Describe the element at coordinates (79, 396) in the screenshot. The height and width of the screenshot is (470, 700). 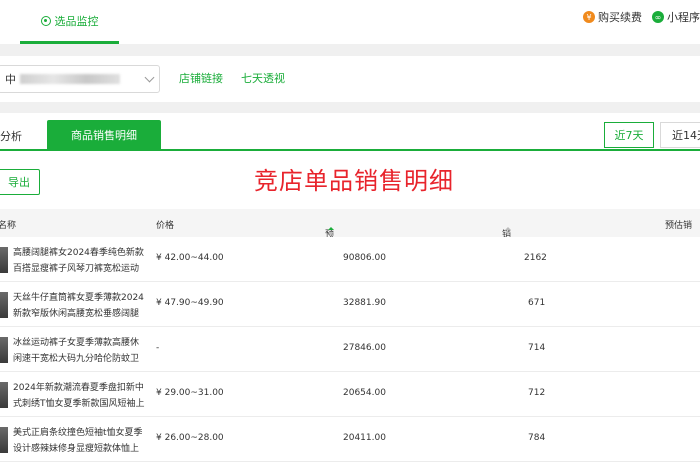
I see `product-name: 2024年新款潮流春夏季盘扣新中式刺绣T恤女夏季新款国风短袖上衣` at that location.